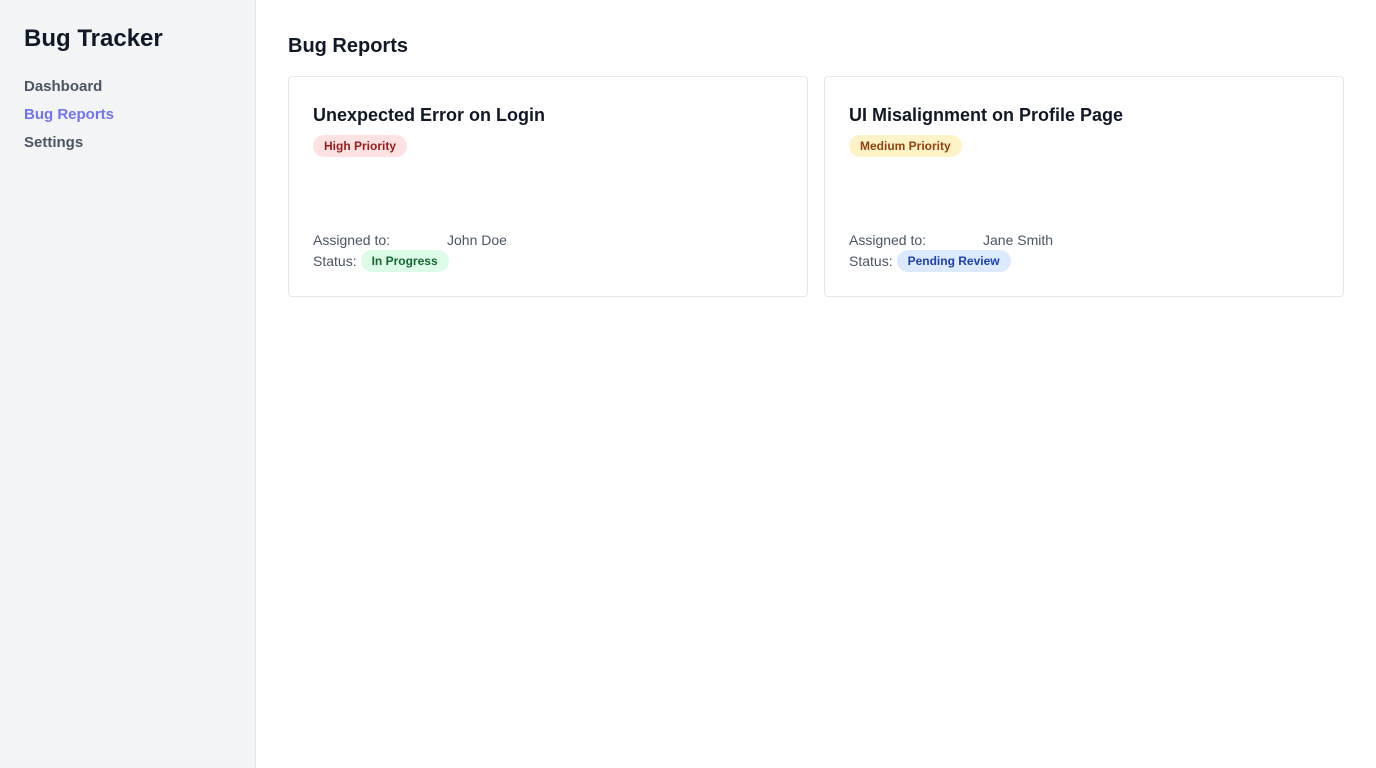 This screenshot has height=768, width=1376. I want to click on assignee-name: John Doe, so click(477, 240).